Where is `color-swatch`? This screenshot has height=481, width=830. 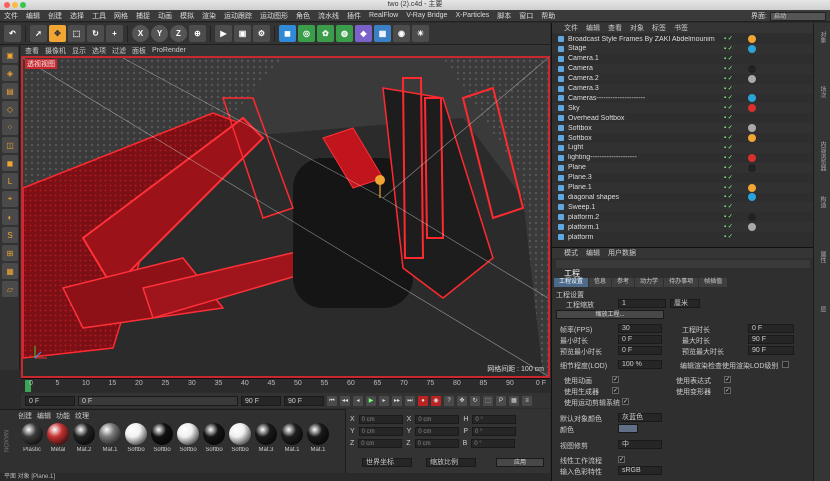 color-swatch is located at coordinates (628, 428).